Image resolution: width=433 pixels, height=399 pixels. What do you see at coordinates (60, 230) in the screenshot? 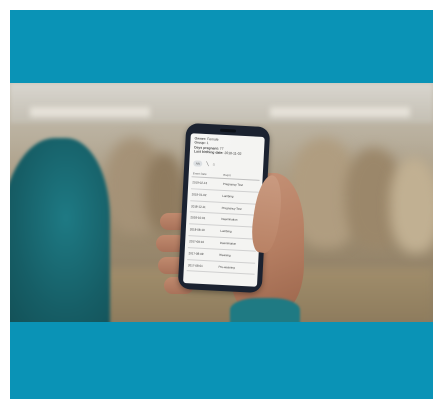
I see `person-shoulder` at bounding box center [60, 230].